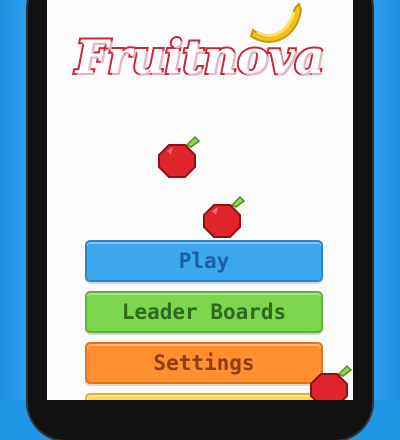  Describe the element at coordinates (200, 57) in the screenshot. I see `game-title-logo: Fruitnova` at that location.